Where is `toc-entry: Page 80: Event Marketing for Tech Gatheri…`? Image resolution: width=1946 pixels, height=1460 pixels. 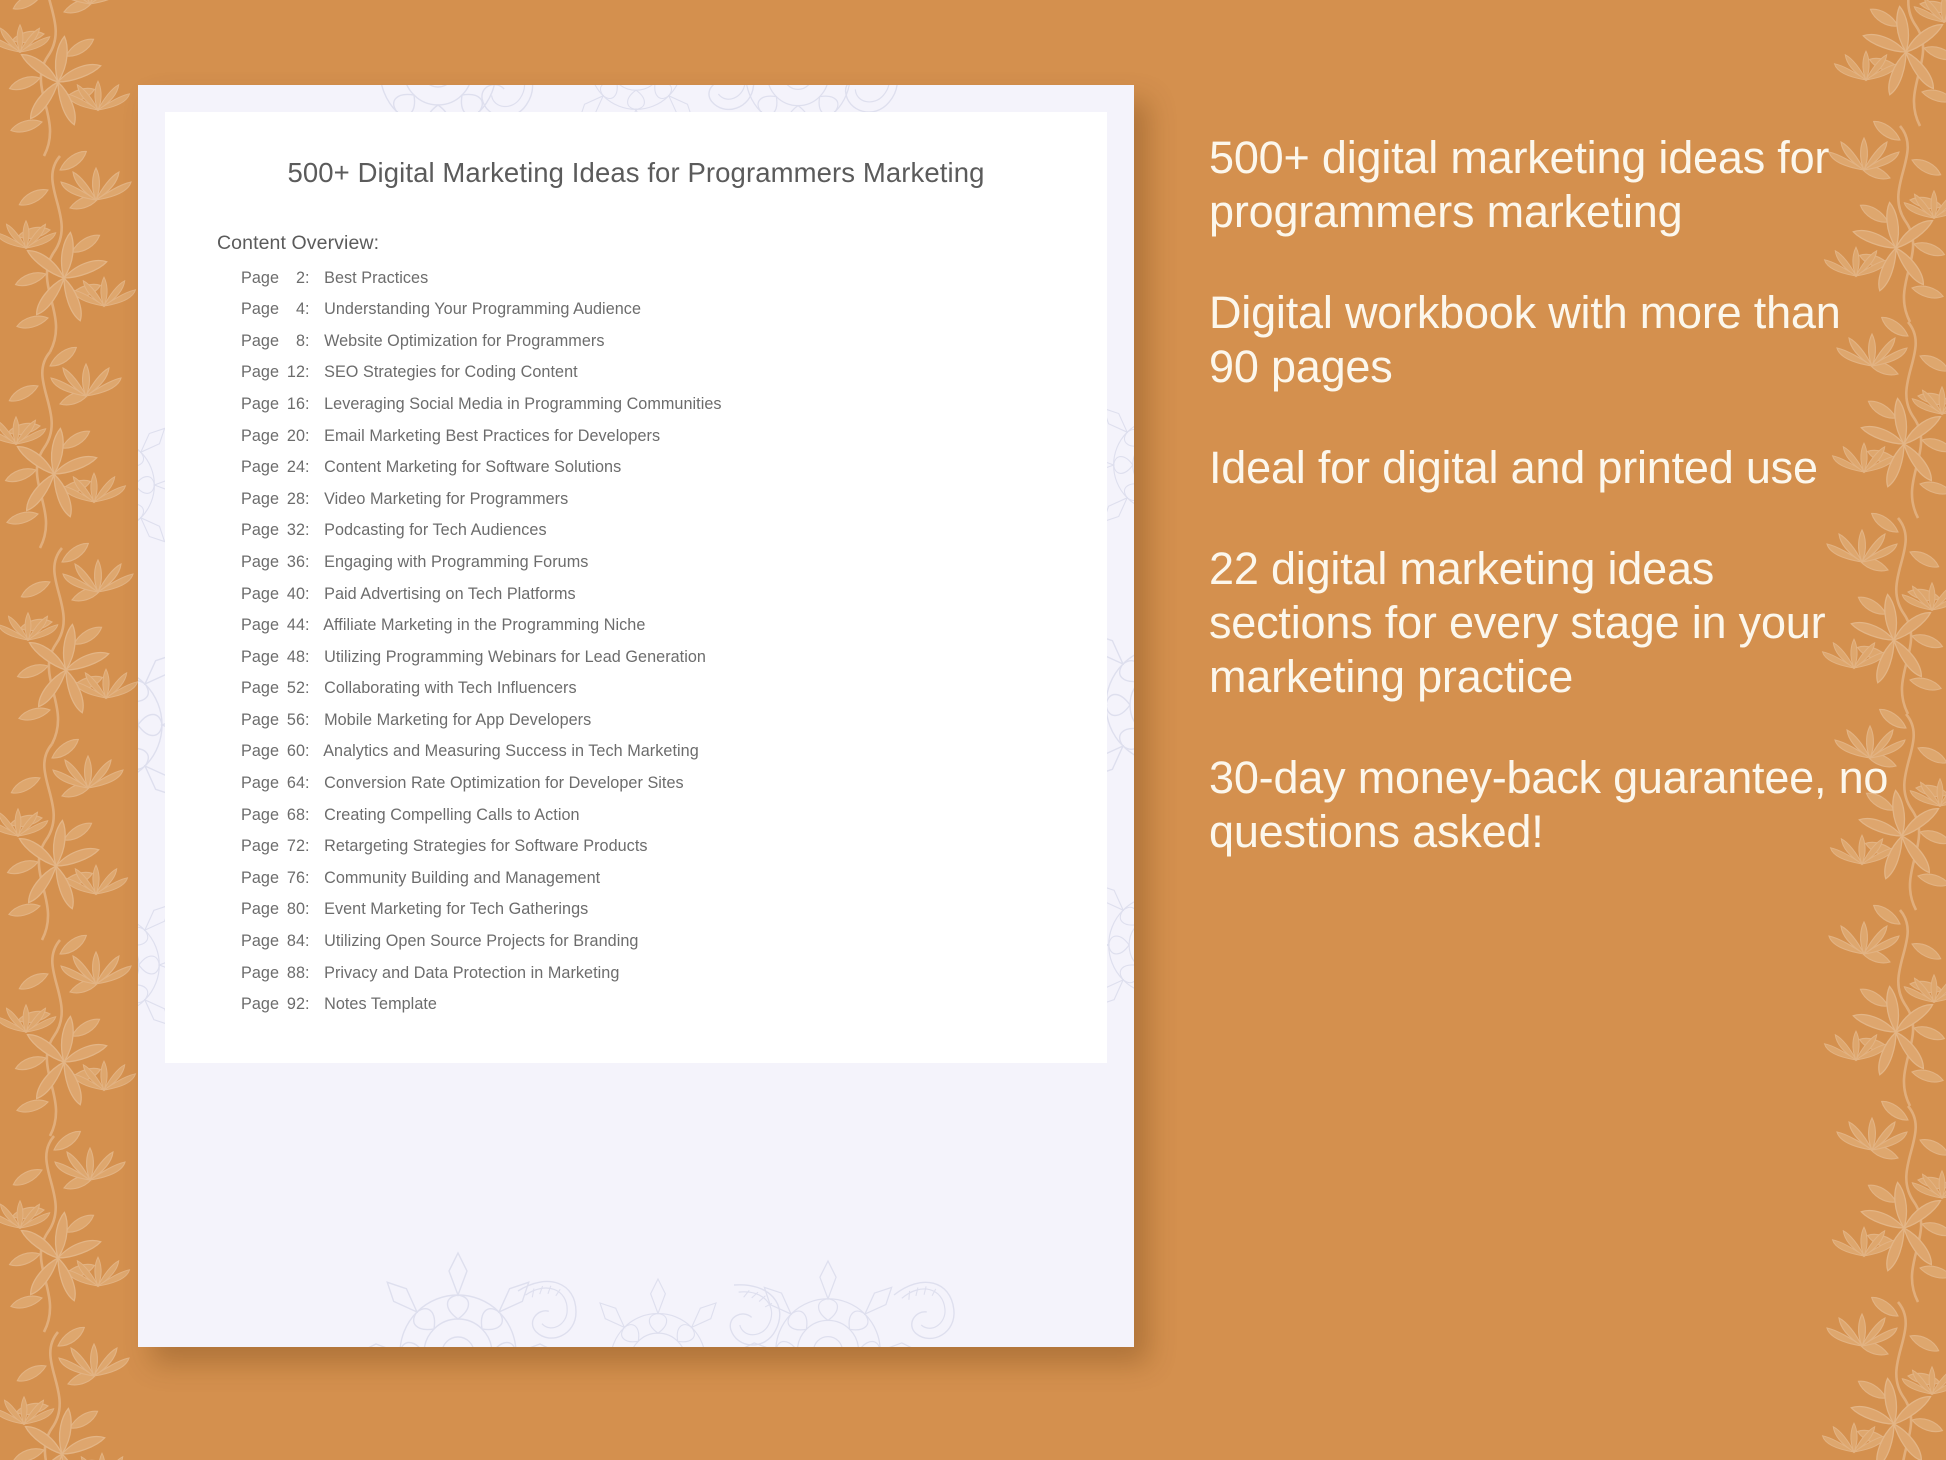 toc-entry: Page 80: Event Marketing for Tech Gatheri… is located at coordinates (674, 916).